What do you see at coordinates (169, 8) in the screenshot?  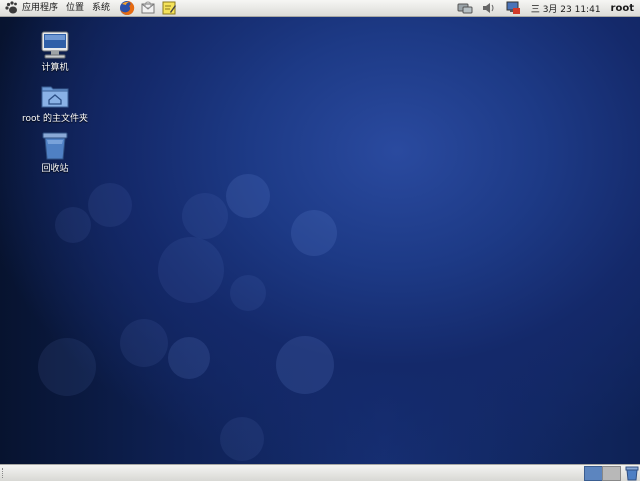 I see `notes-icon` at bounding box center [169, 8].